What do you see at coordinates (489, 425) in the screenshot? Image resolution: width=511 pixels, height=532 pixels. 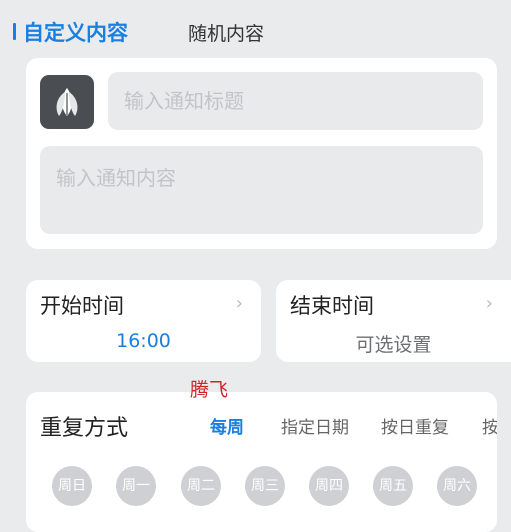 I see `repeat-mode-more: 按` at bounding box center [489, 425].